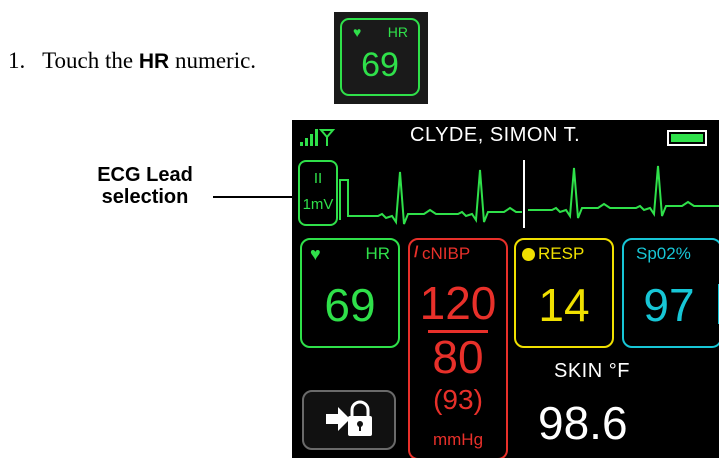 The width and height of the screenshot is (719, 458). I want to click on spo2-numeric-tile: Sp02% 97, so click(670, 293).